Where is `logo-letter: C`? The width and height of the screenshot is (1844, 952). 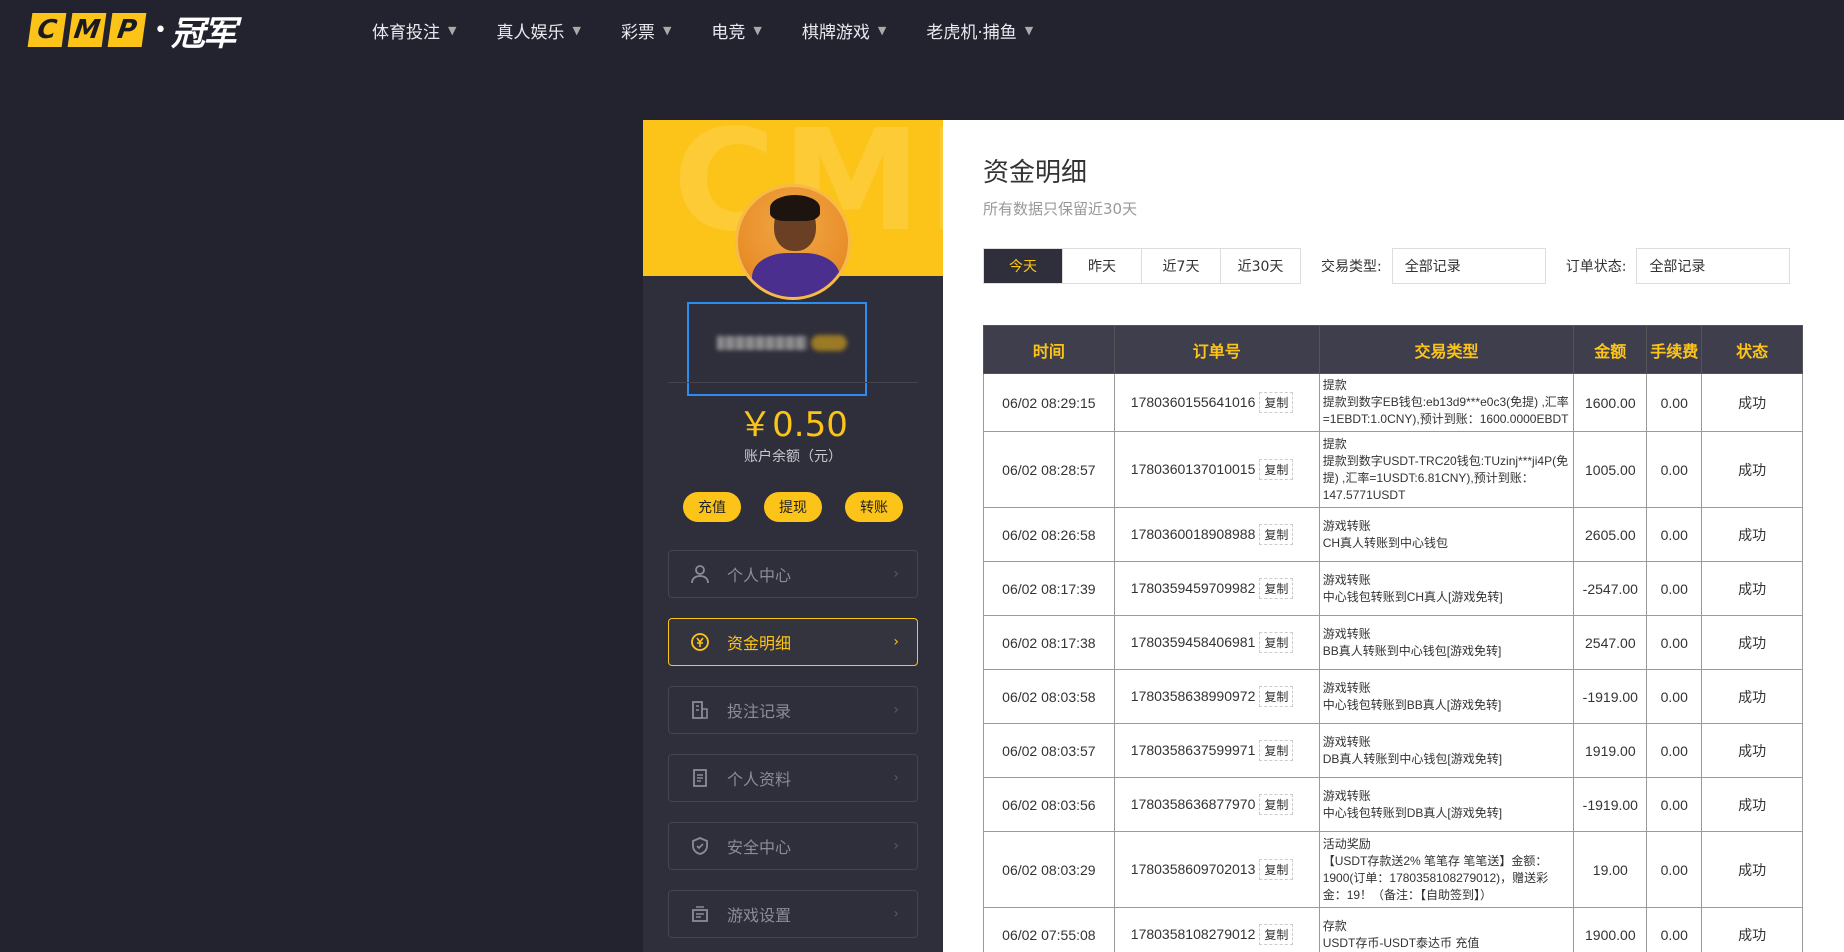 logo-letter: C is located at coordinates (47, 30).